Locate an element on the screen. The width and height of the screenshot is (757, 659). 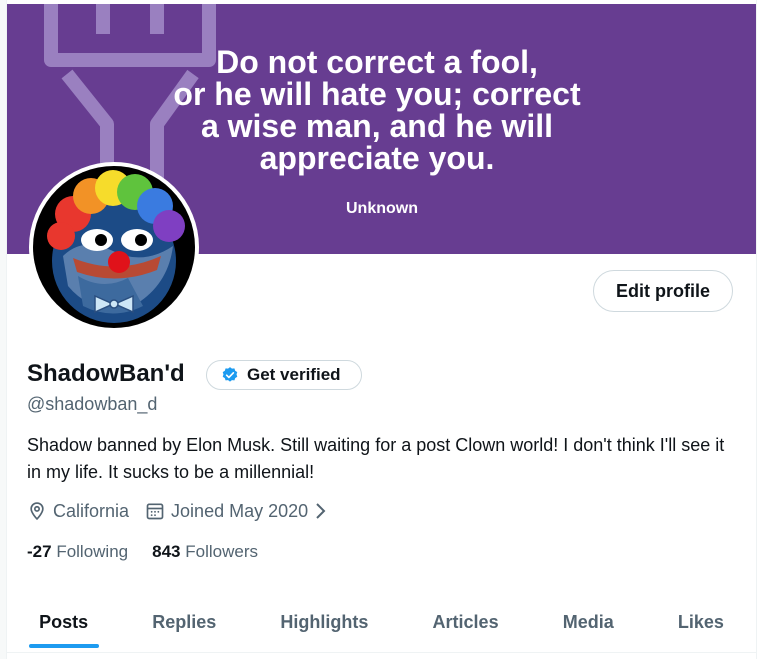
edit-profile-button: Edit profile is located at coordinates (663, 291).